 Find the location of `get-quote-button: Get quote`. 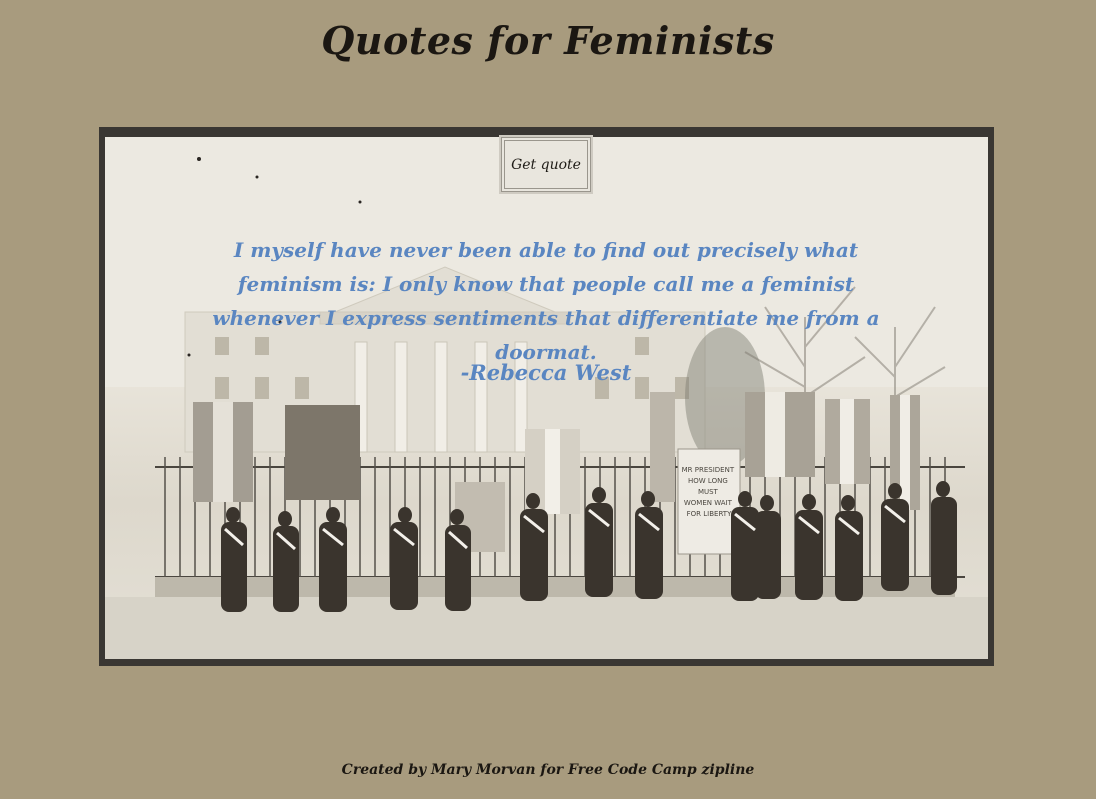

get-quote-button: Get quote is located at coordinates (546, 164).